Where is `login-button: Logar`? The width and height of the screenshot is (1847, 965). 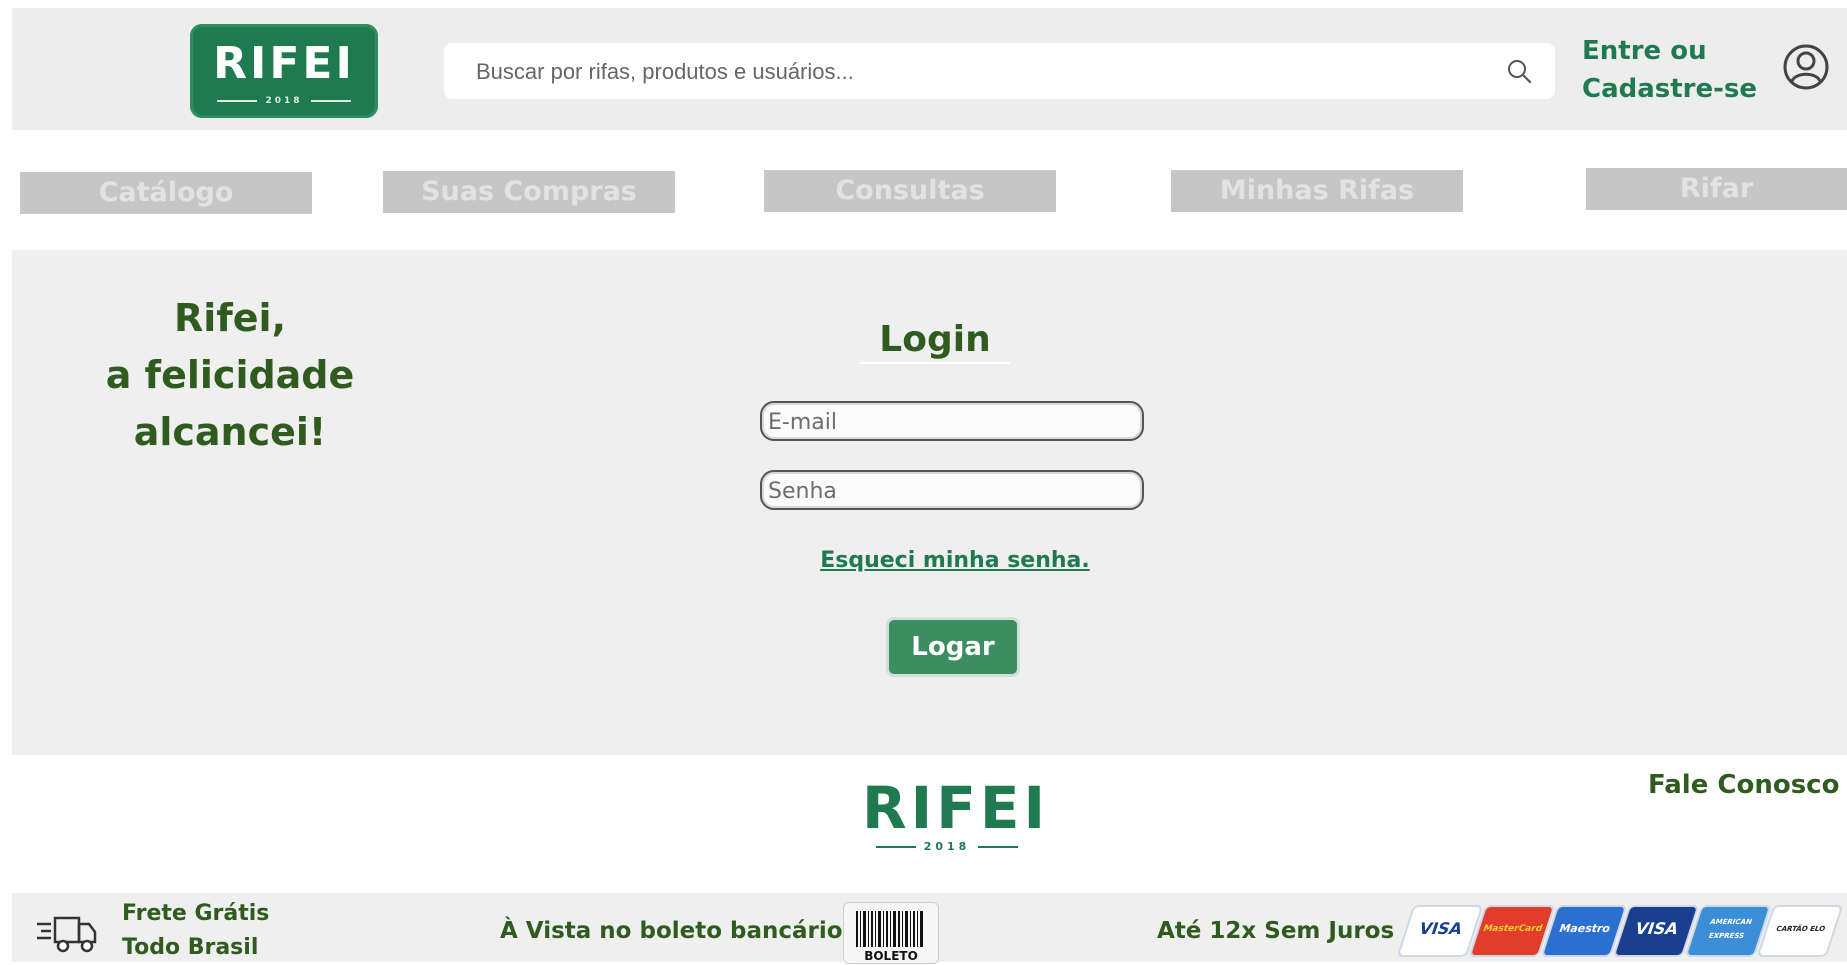 login-button: Logar is located at coordinates (953, 647).